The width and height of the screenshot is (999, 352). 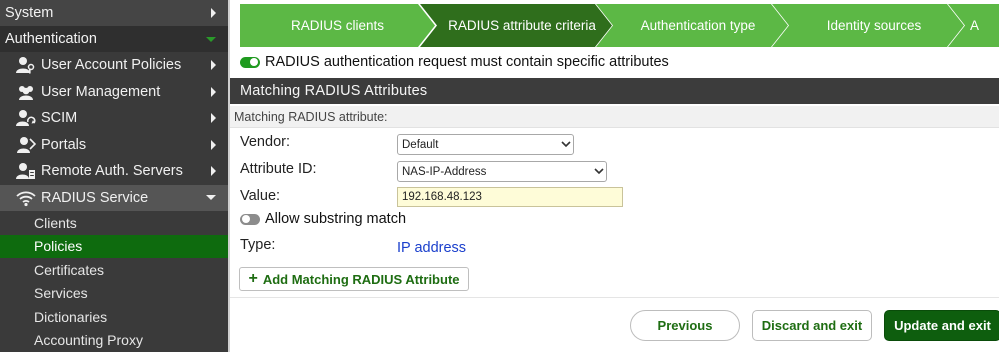 What do you see at coordinates (444, 171) in the screenshot?
I see `attribute-id-select-value: NAS-IP-Address` at bounding box center [444, 171].